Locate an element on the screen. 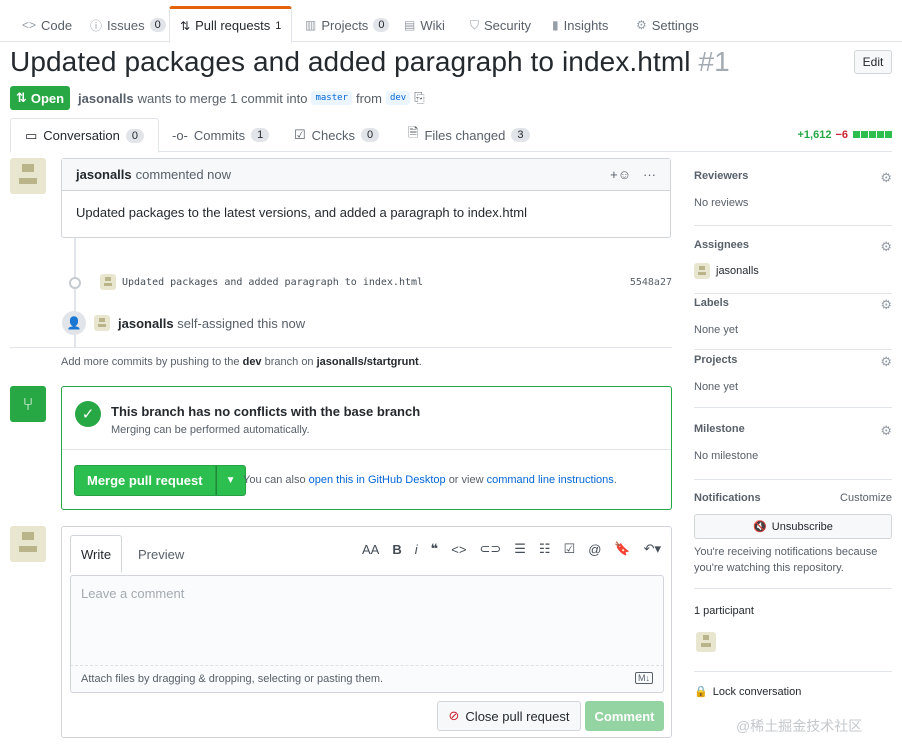 Image resolution: width=902 pixels, height=744 pixels. italic-icon: i is located at coordinates (416, 549).